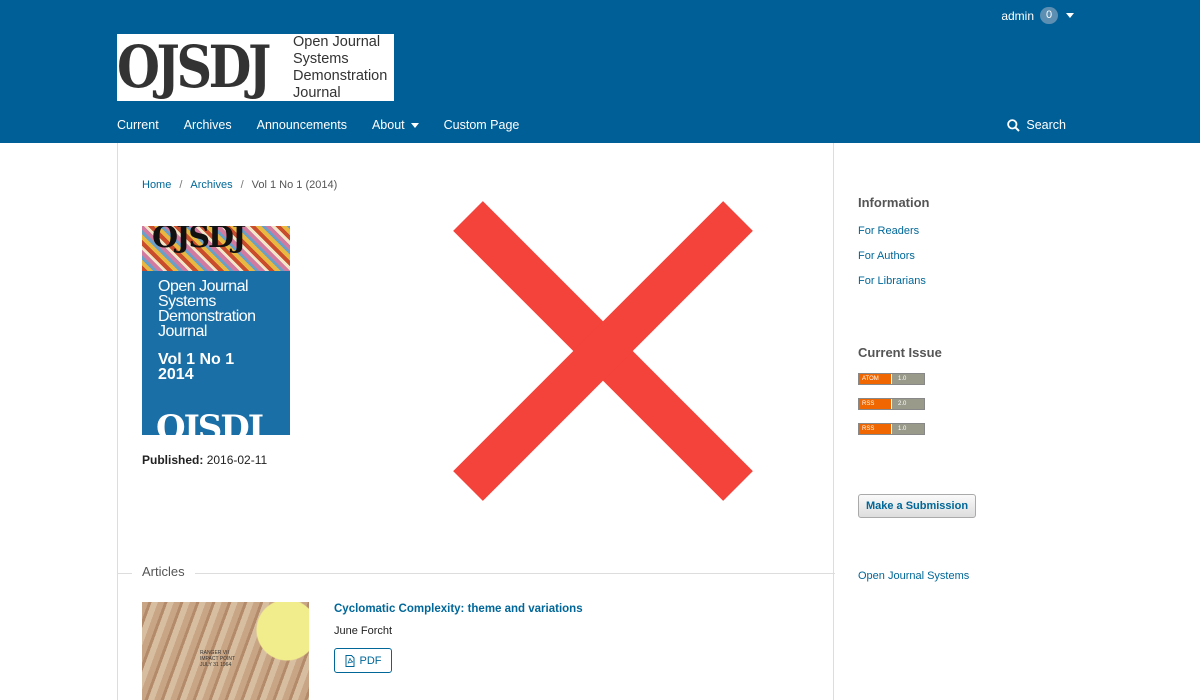 Image resolution: width=1200 pixels, height=700 pixels. Describe the element at coordinates (156, 185) in the screenshot. I see `breadcrumb-home: Home` at that location.